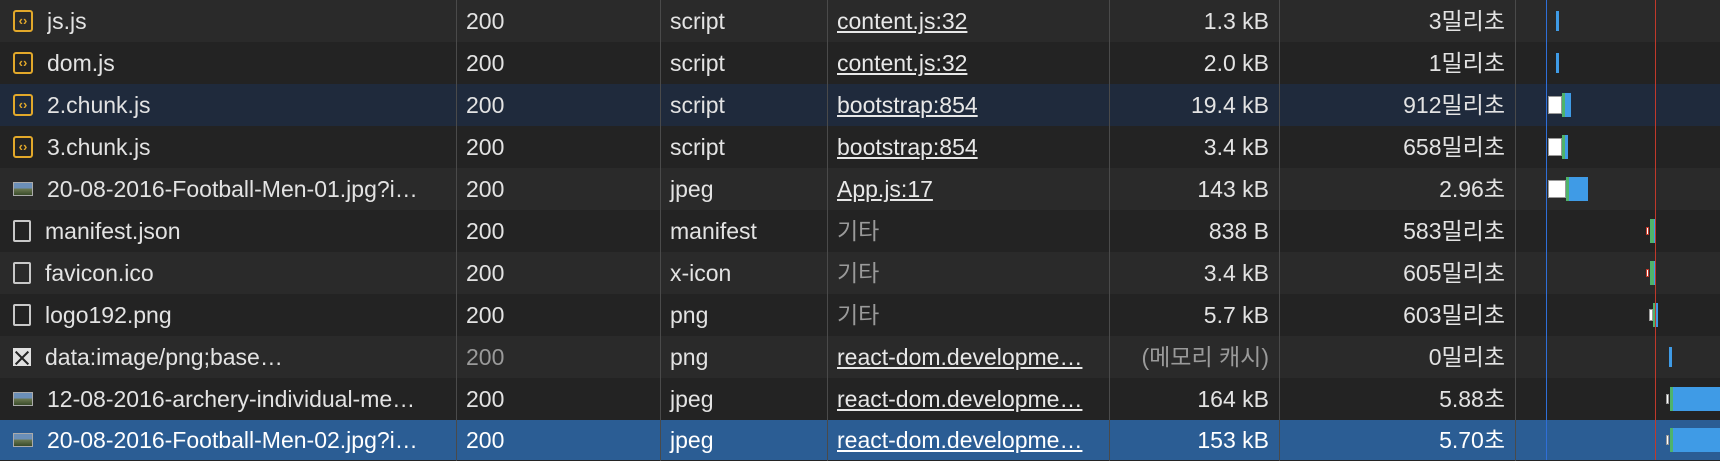 The width and height of the screenshot is (1720, 461). Describe the element at coordinates (1398, 315) in the screenshot. I see `time-cell: 603밀리초` at that location.